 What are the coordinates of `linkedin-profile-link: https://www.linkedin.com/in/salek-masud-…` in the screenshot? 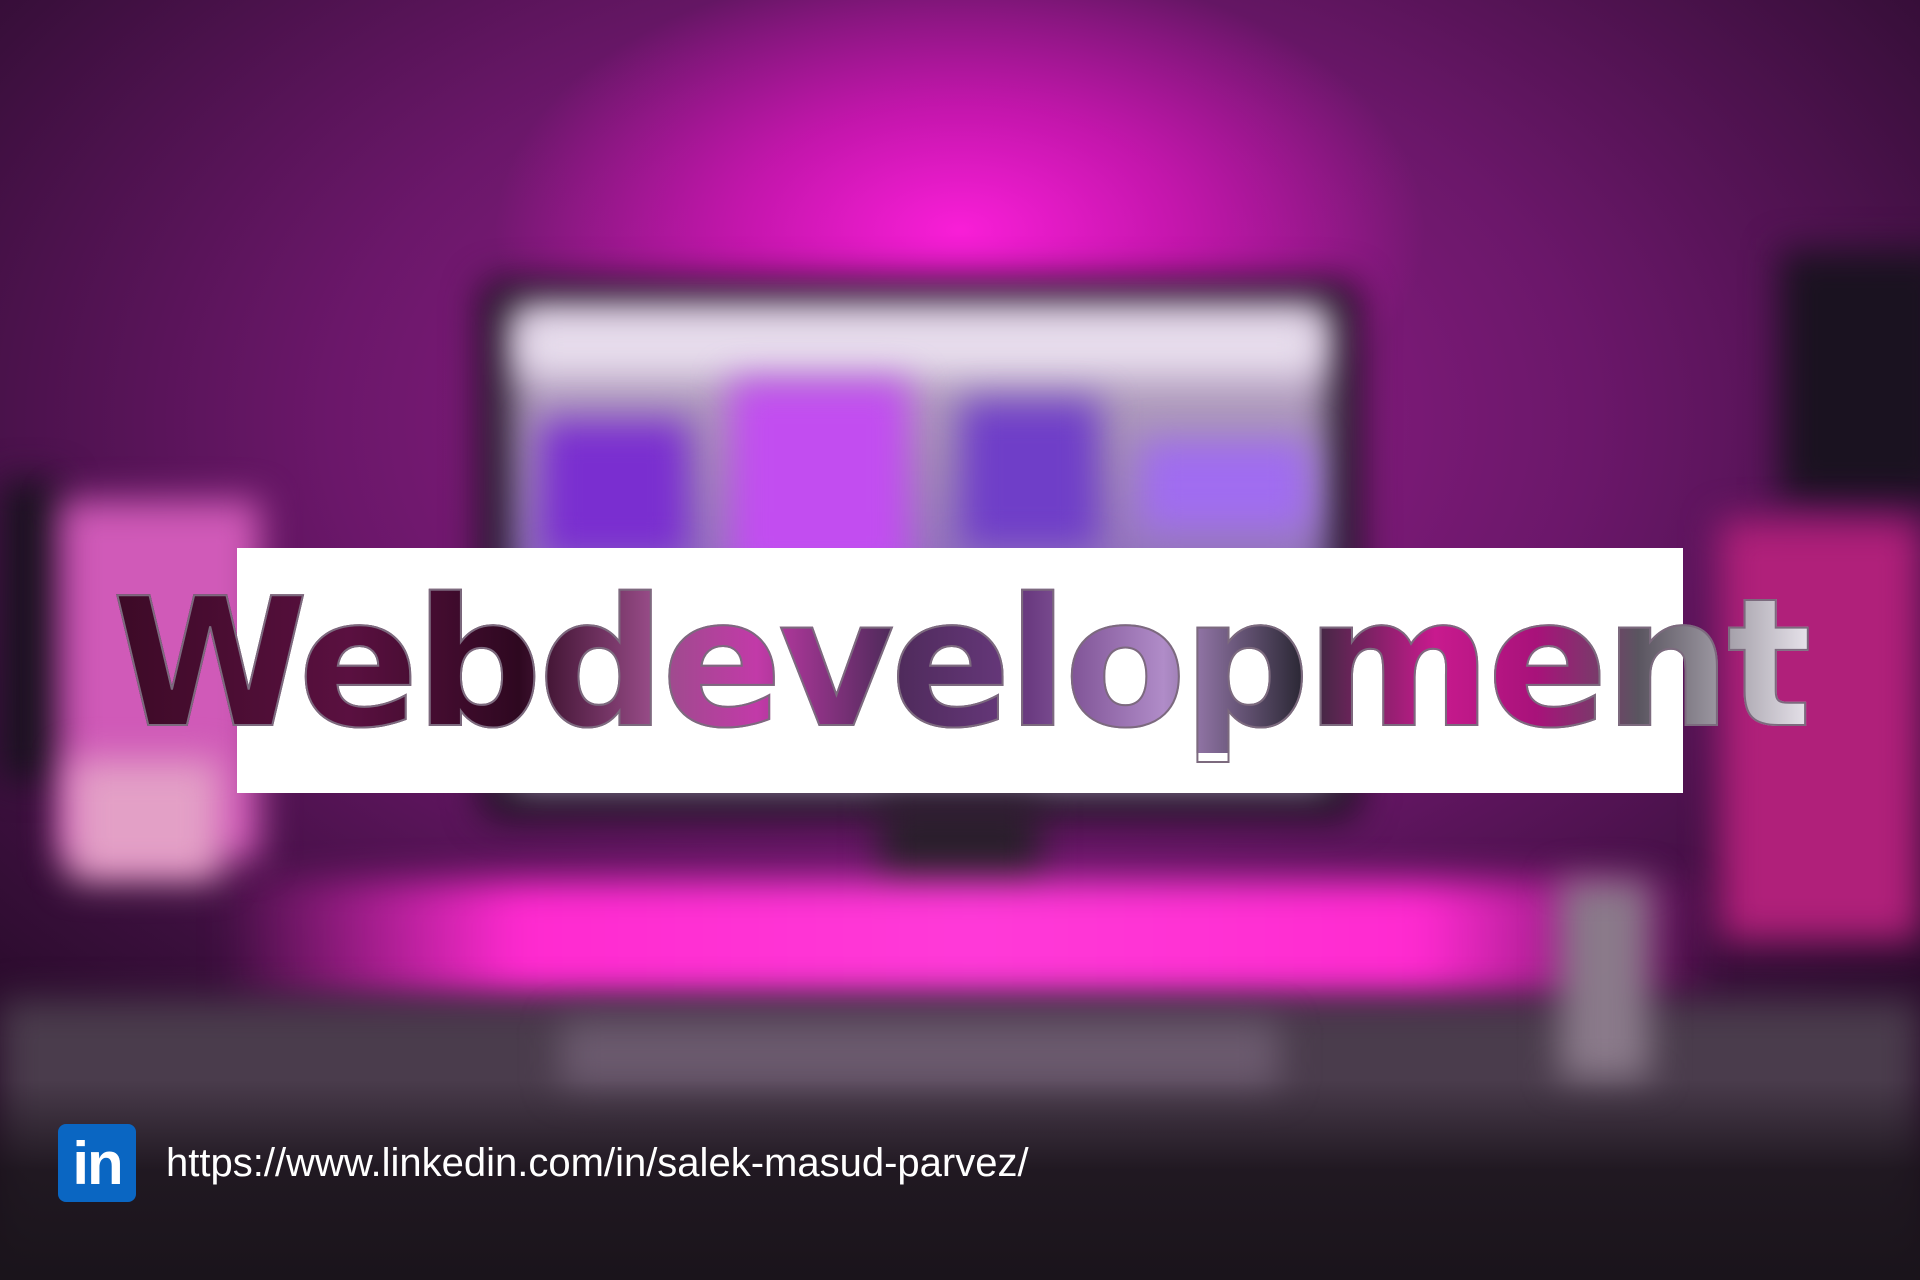 It's located at (597, 1163).